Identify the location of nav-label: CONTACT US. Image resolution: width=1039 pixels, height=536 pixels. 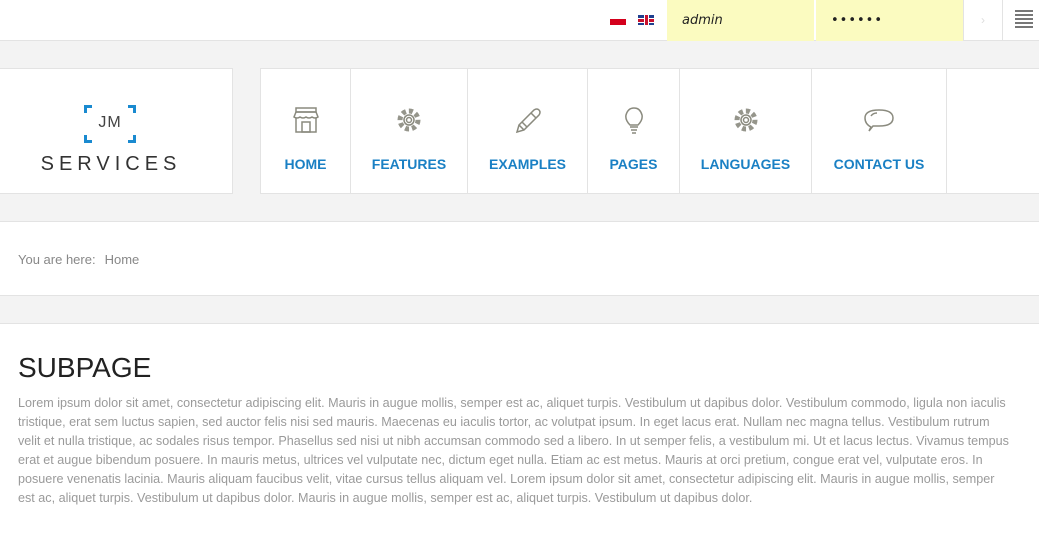
(879, 164).